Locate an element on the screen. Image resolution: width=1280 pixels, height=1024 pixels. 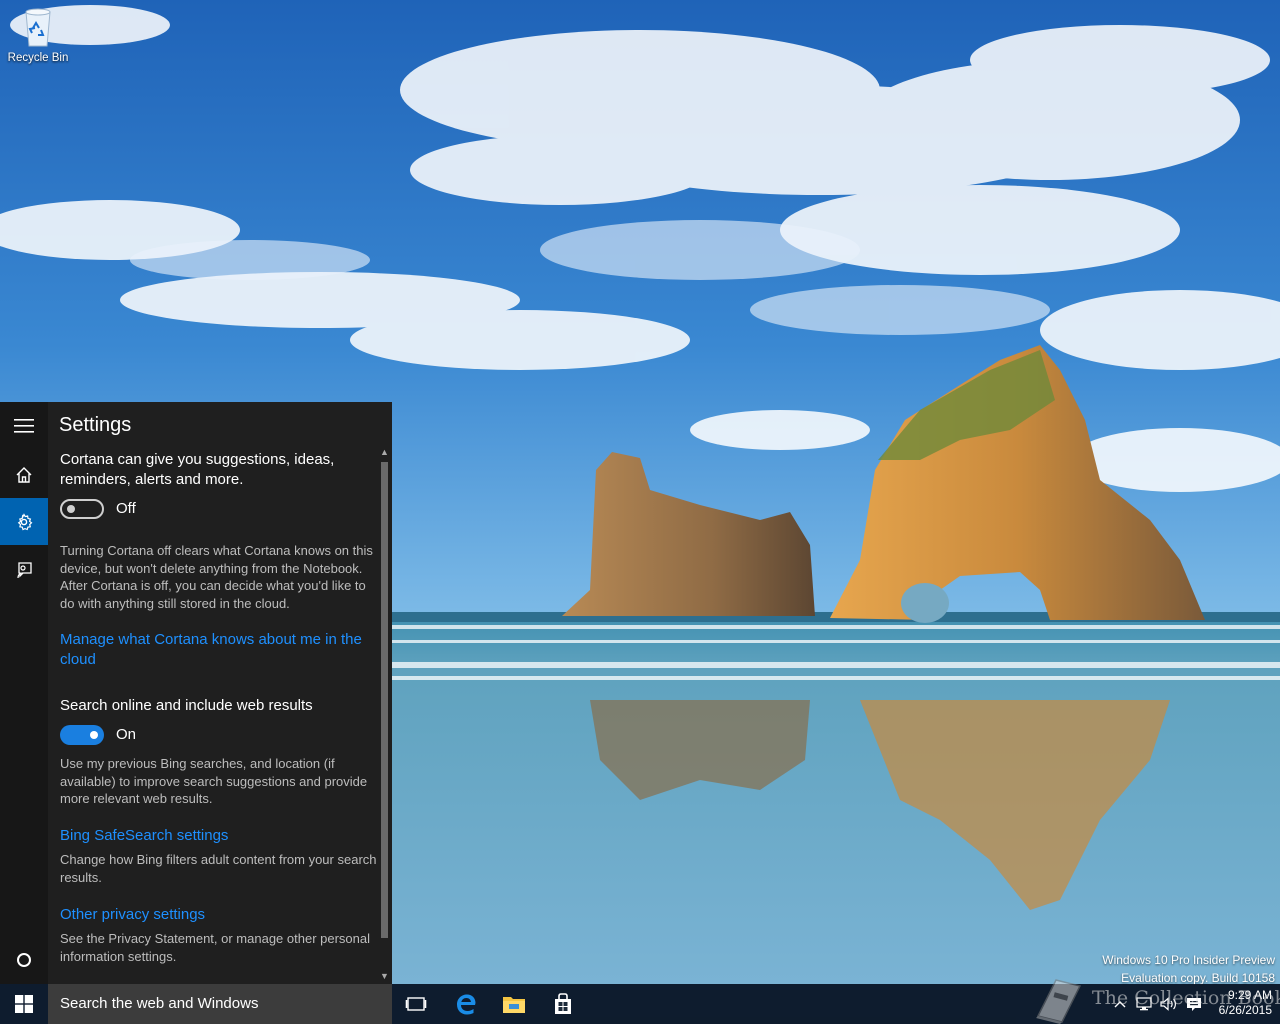
file-explorer-button is located at coordinates (514, 1004).